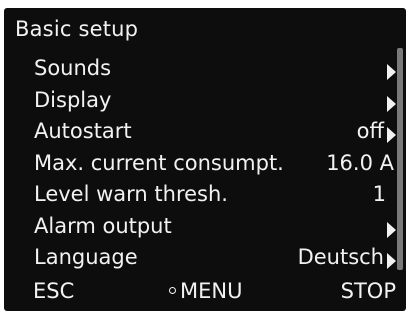 This screenshot has width=412, height=315. I want to click on max-current-value: 16.0 A, so click(360, 162).